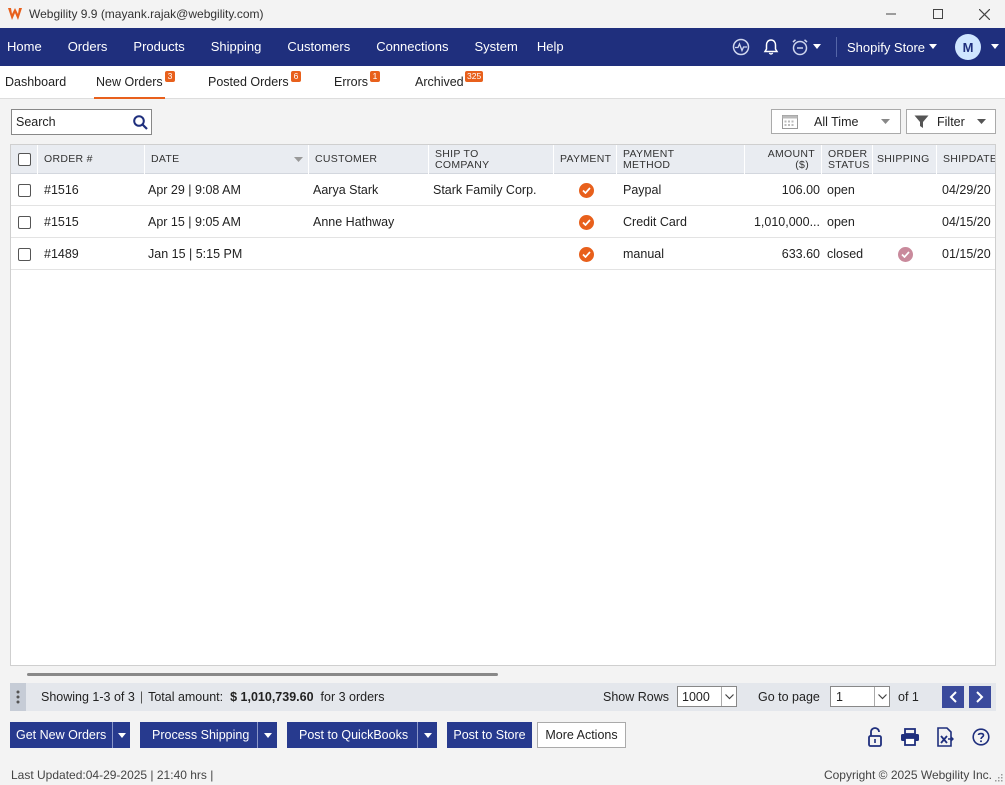 The image size is (1005, 785). I want to click on goto-page-select: 1, so click(860, 696).